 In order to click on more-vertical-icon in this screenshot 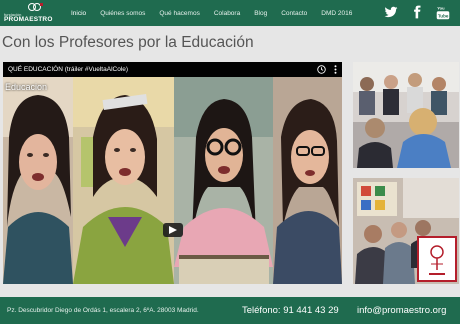, I will do `click(335, 69)`.